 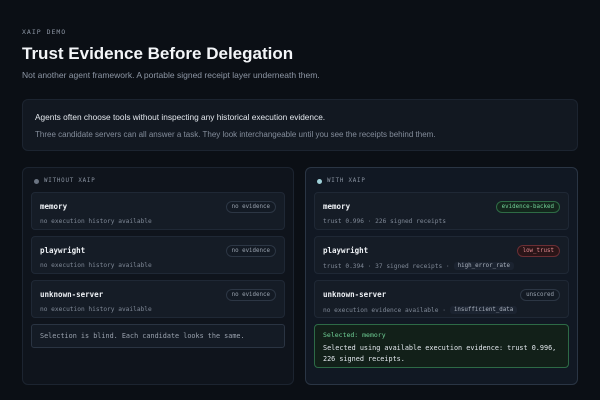 I want to click on eyebrow-label: XAIP DEMO, so click(x=44, y=32).